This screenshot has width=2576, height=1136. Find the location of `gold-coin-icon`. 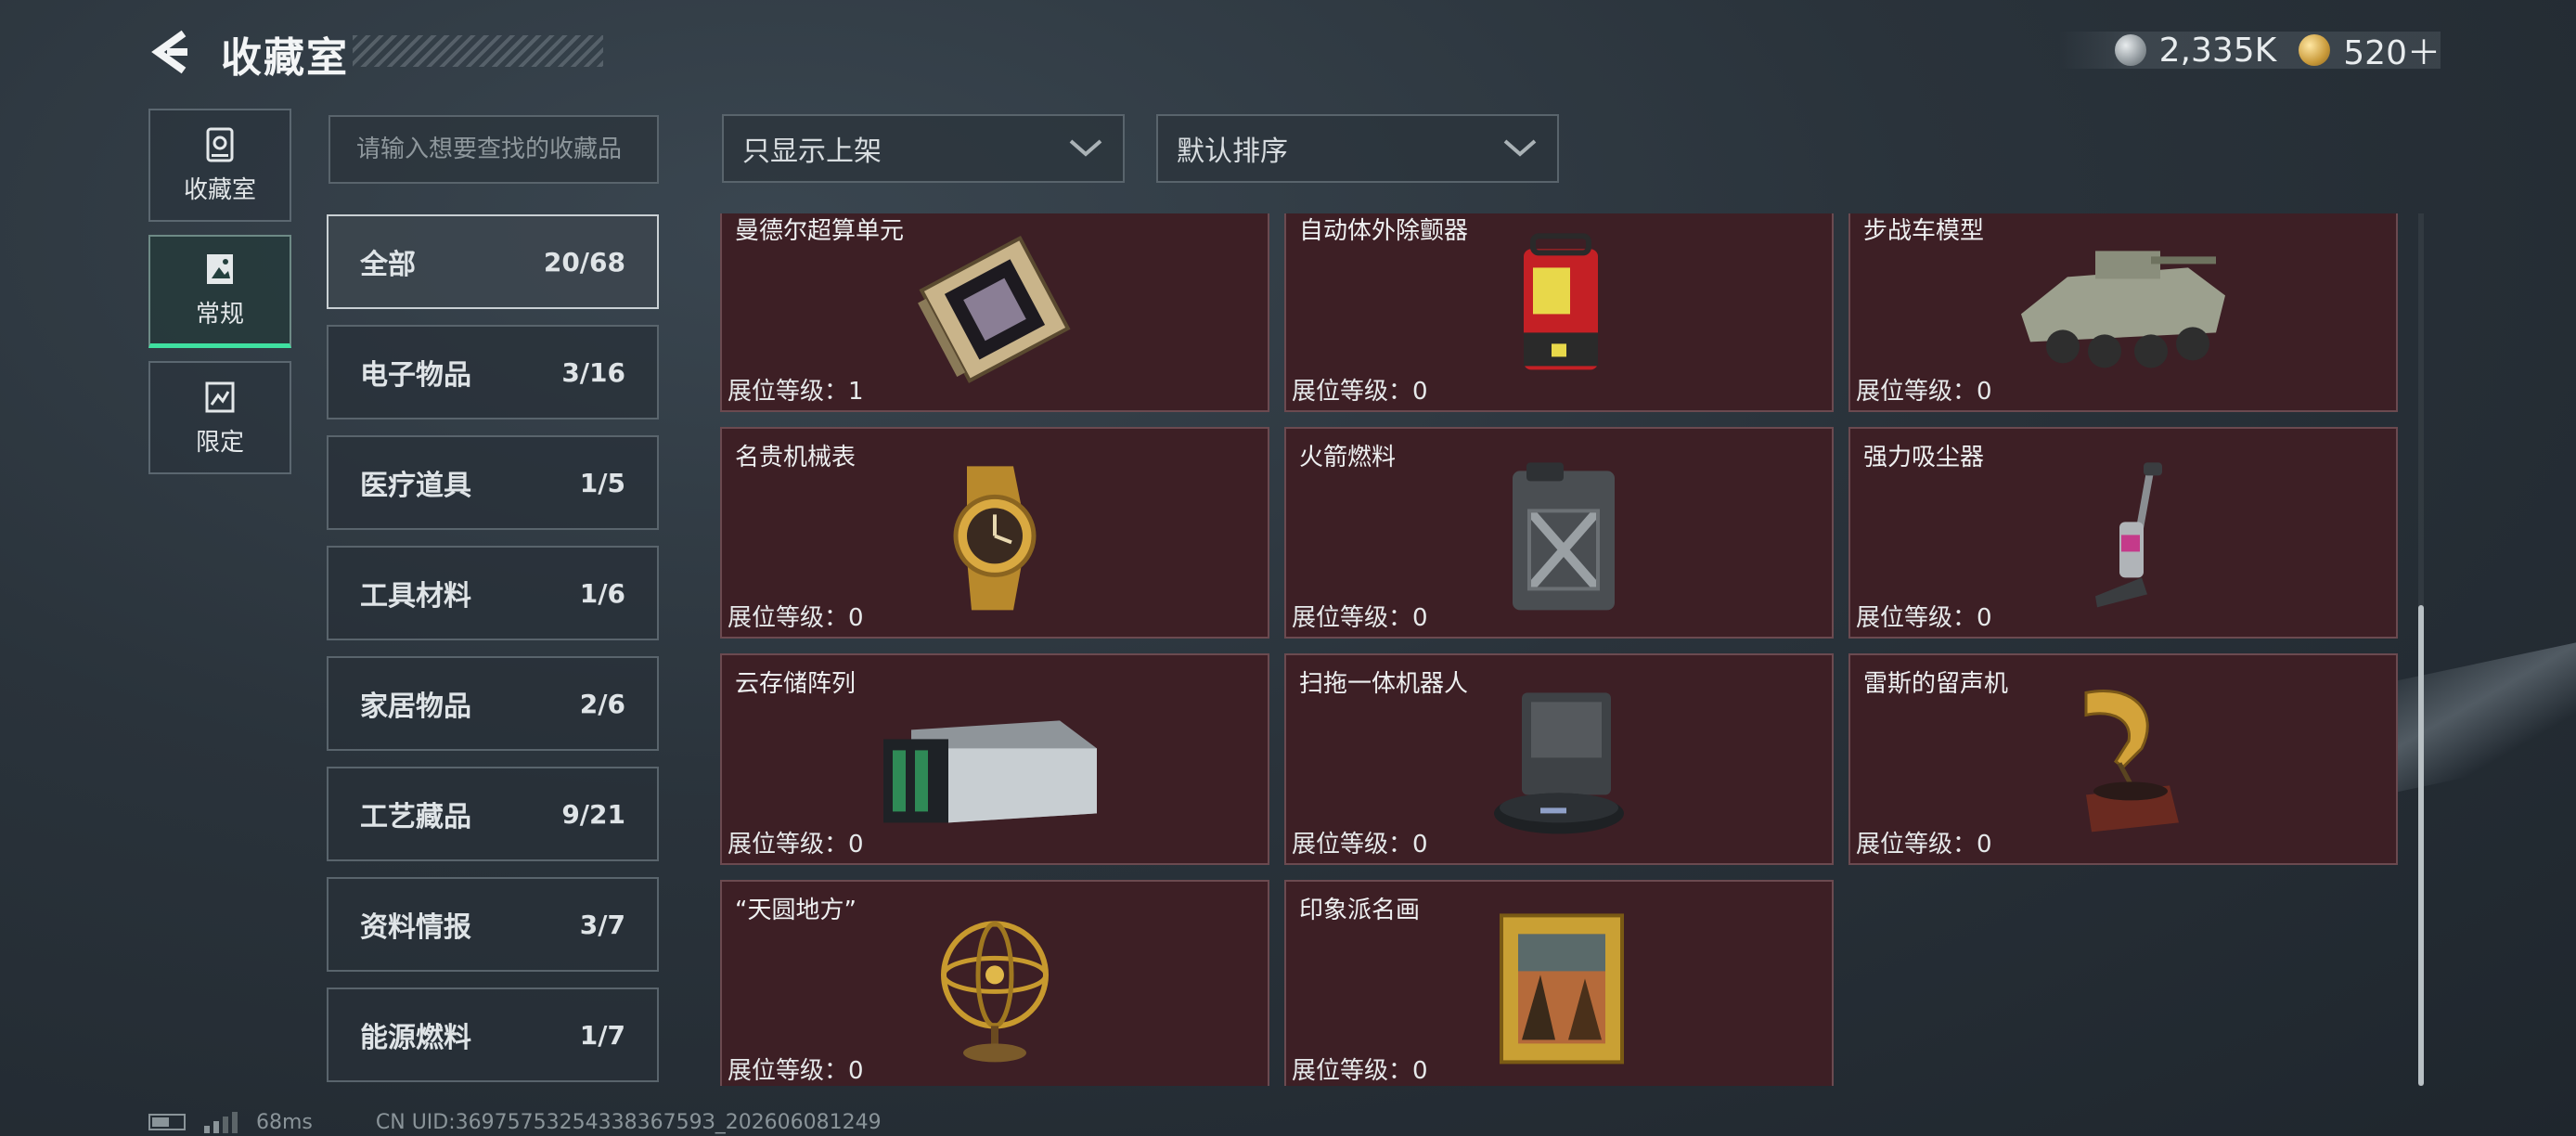

gold-coin-icon is located at coordinates (2315, 50).